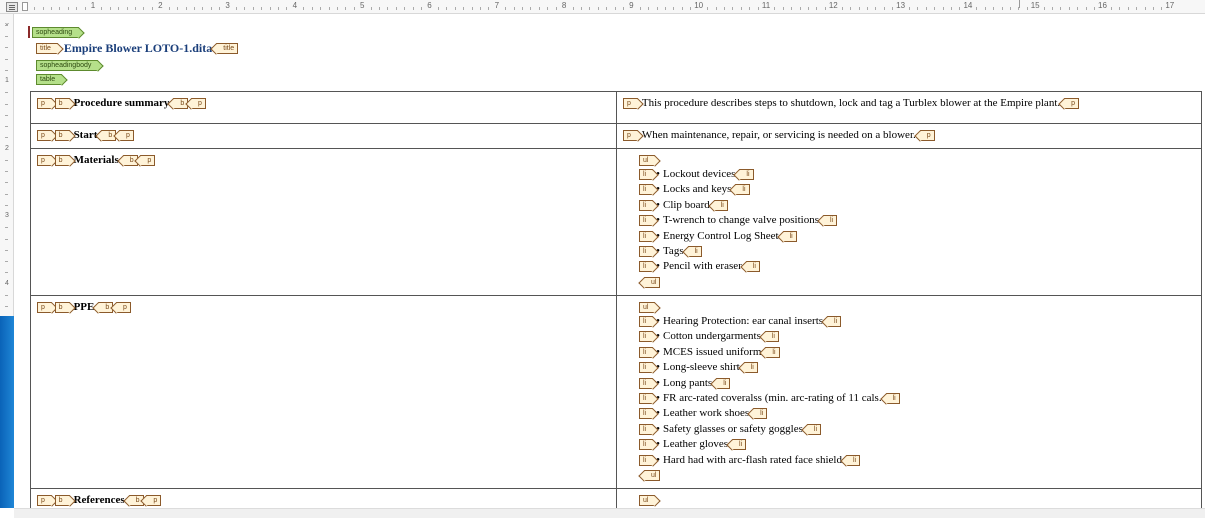 The height and width of the screenshot is (518, 1205). What do you see at coordinates (909, 236) in the screenshot?
I see `list-item: li•Energy Control Log Sheetli` at bounding box center [909, 236].